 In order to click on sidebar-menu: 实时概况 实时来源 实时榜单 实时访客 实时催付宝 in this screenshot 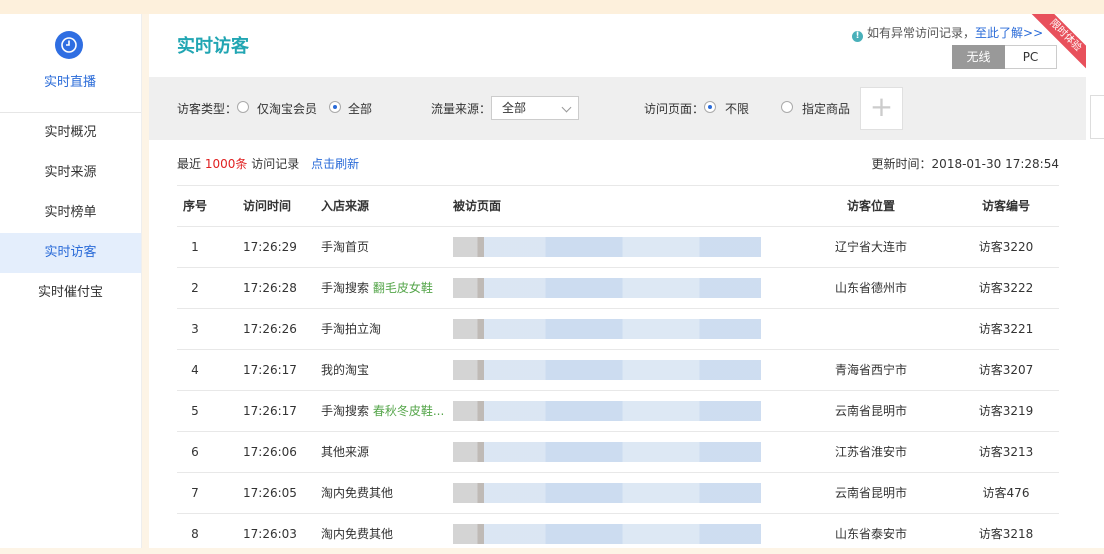, I will do `click(70, 213)`.